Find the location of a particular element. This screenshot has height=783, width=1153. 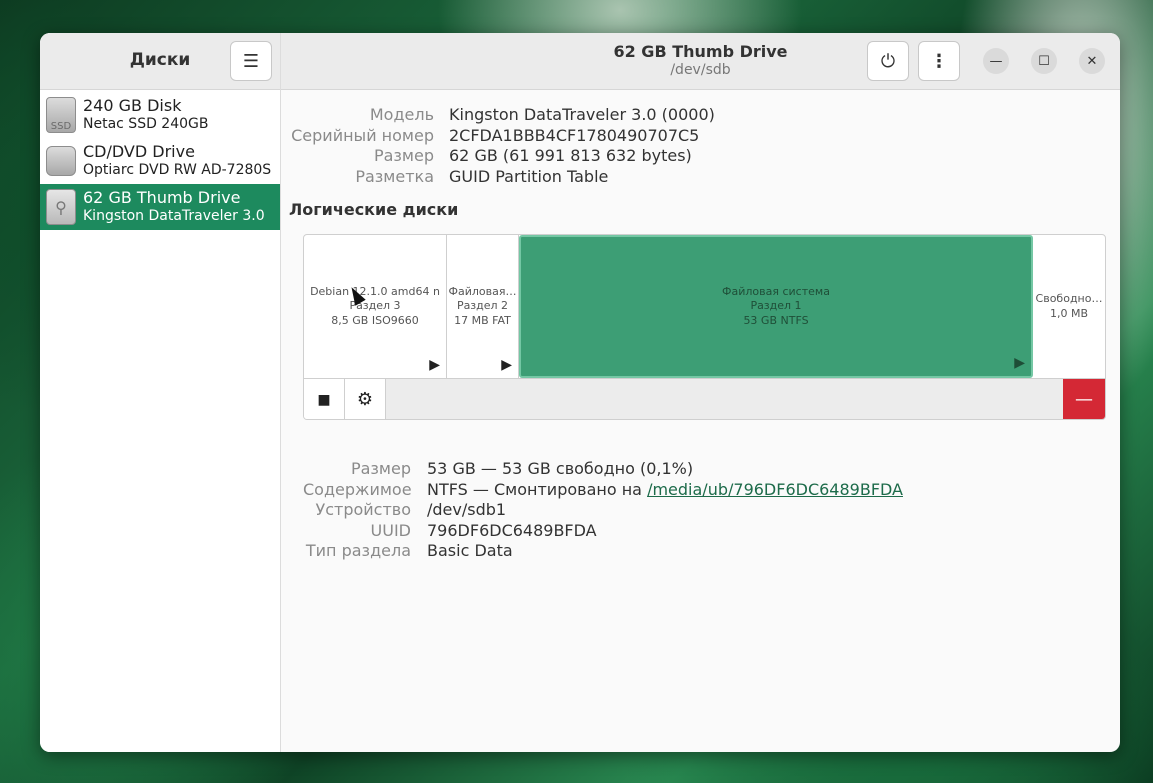

minimize-icon: — is located at coordinates (996, 61).